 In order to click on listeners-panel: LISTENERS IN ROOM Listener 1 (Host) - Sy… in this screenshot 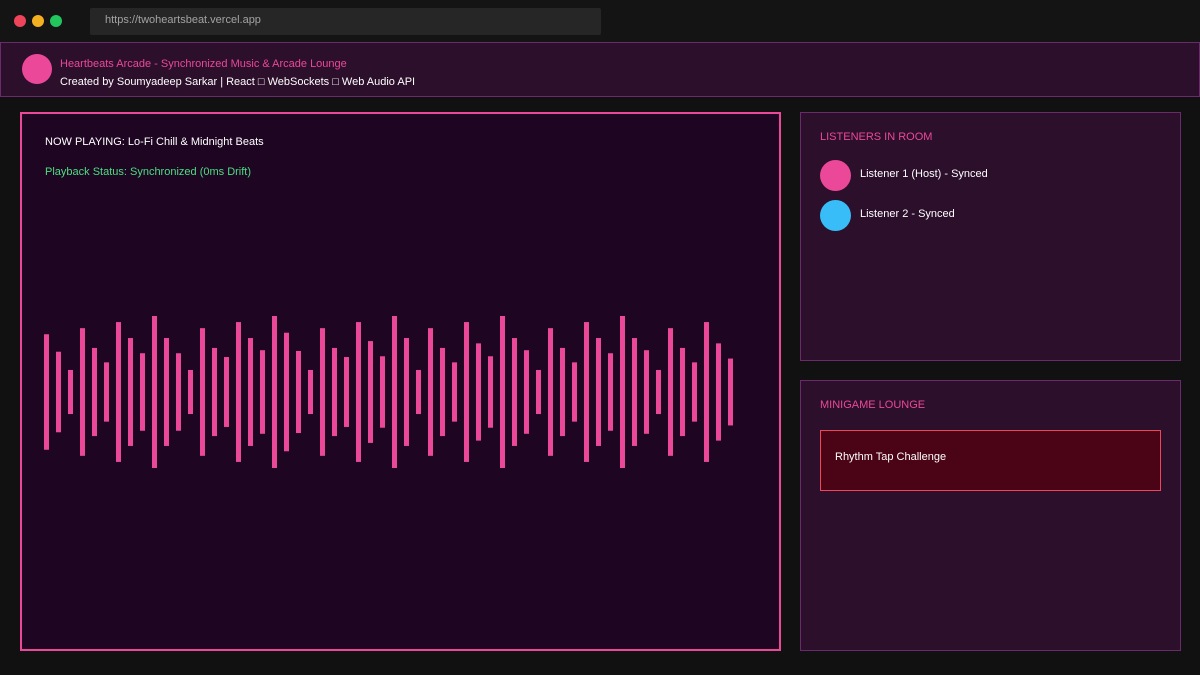, I will do `click(990, 236)`.